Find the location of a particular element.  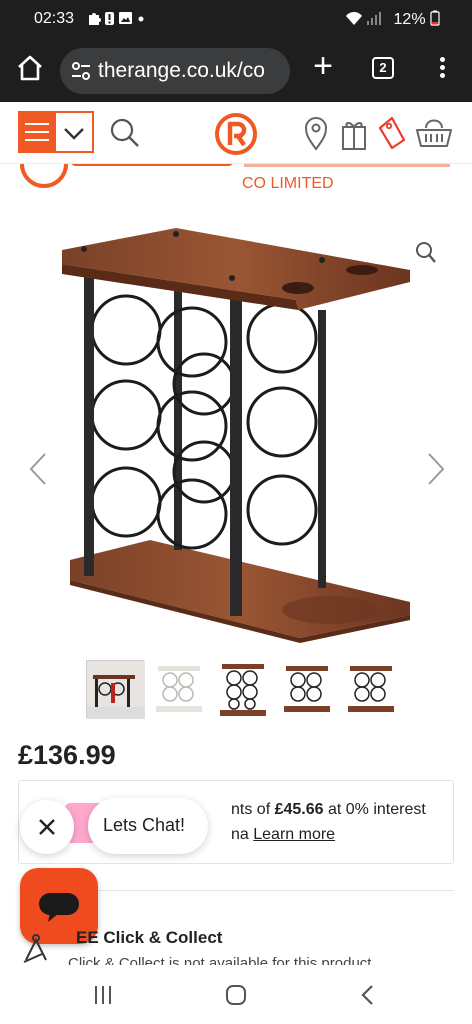

installment-provider-text: na Learn more is located at coordinates (283, 835).